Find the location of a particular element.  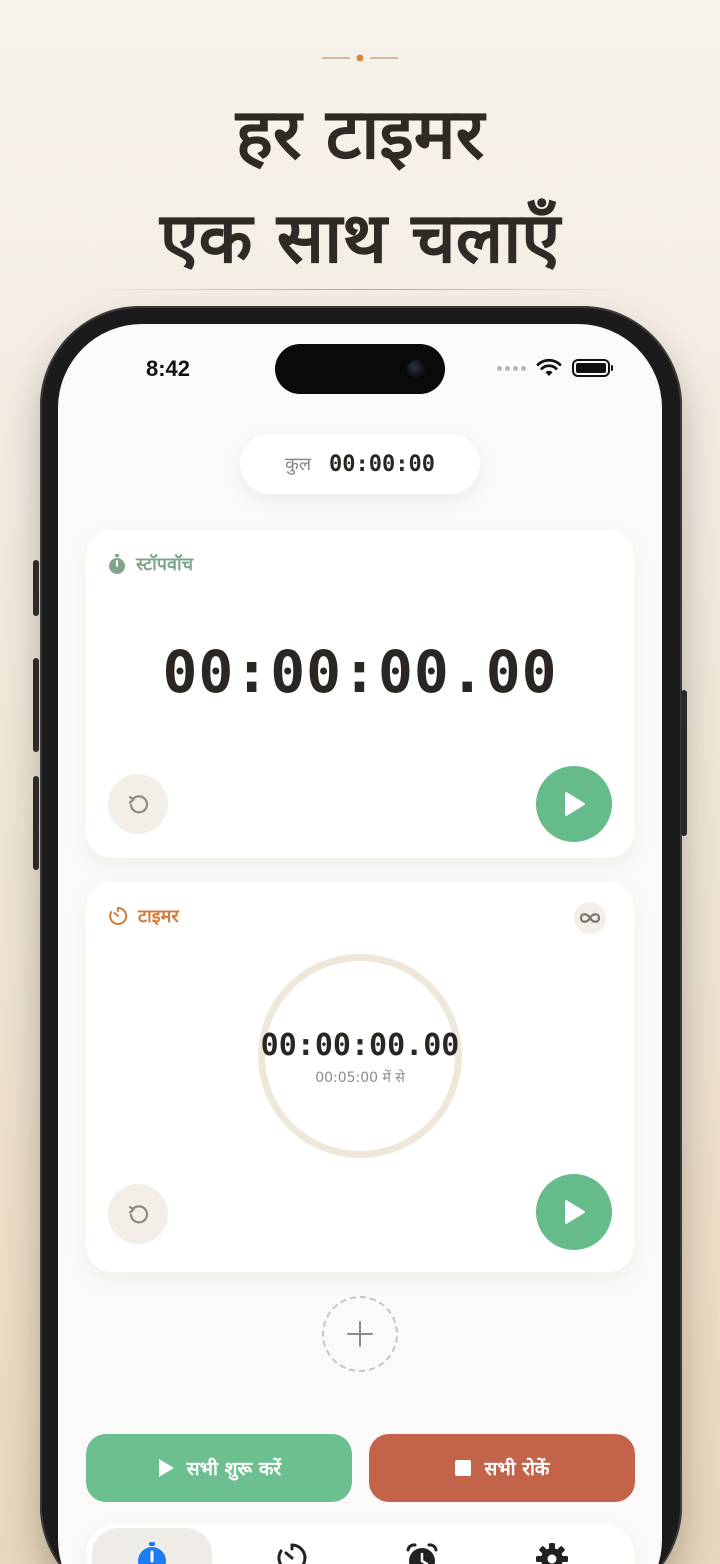

stop-icon is located at coordinates (463, 1468).